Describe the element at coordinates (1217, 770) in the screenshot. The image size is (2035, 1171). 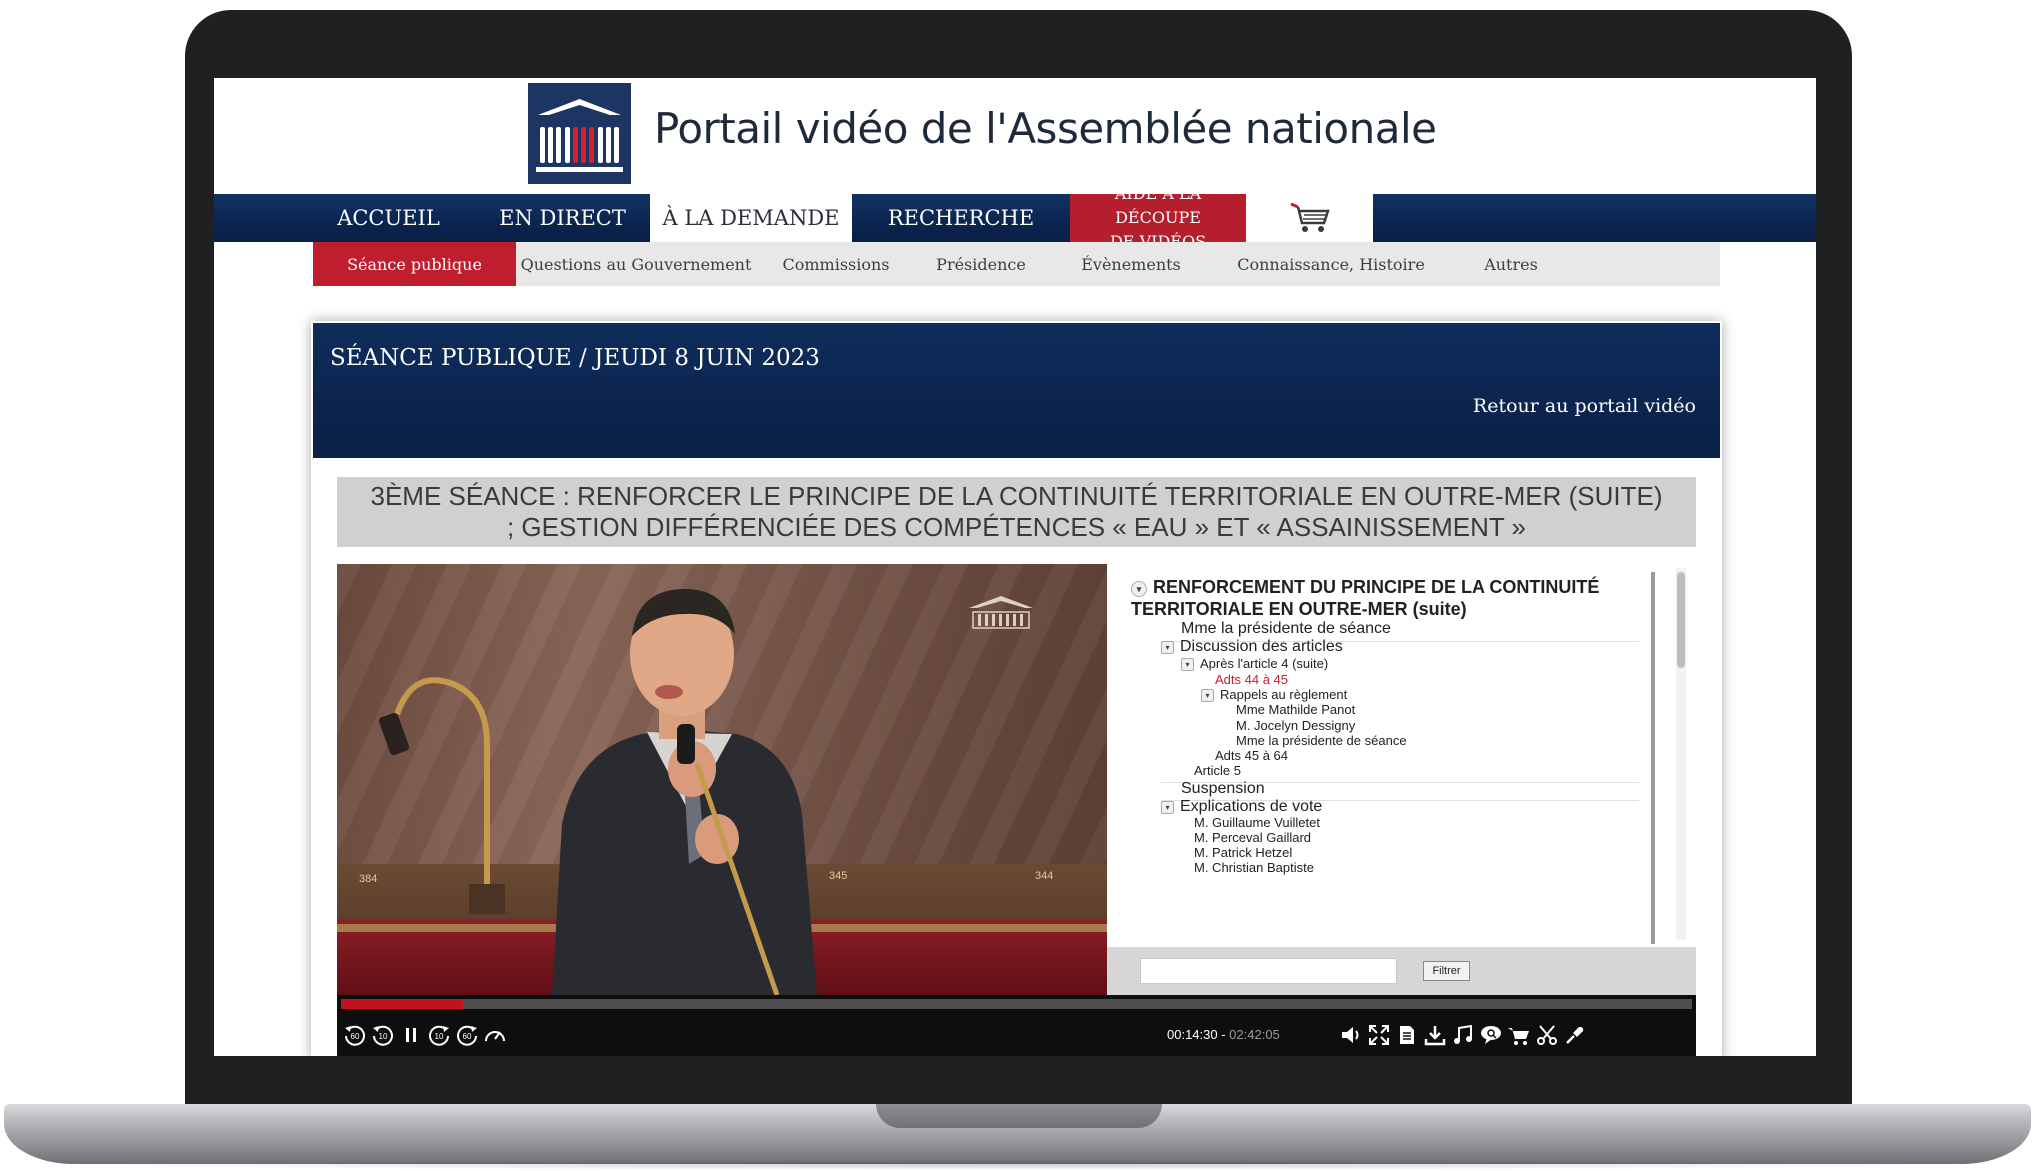
I see `chapter-item: Article 5` at that location.